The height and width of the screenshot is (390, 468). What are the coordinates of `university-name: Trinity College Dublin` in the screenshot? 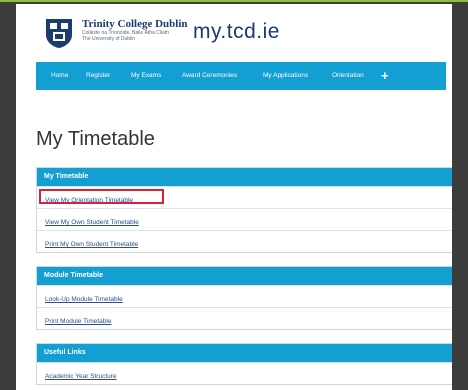 It's located at (135, 24).